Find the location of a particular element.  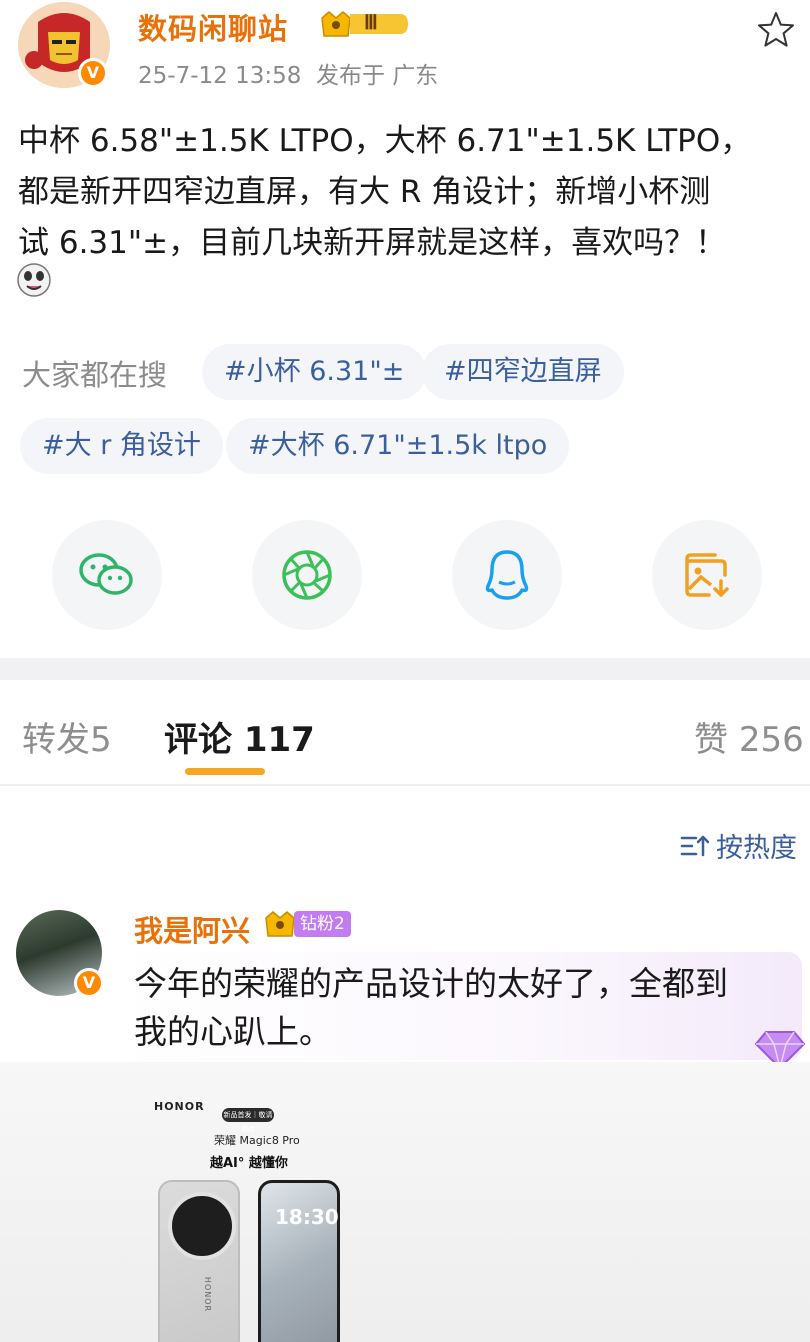

tab-comments: 评论 117 is located at coordinates (239, 736).